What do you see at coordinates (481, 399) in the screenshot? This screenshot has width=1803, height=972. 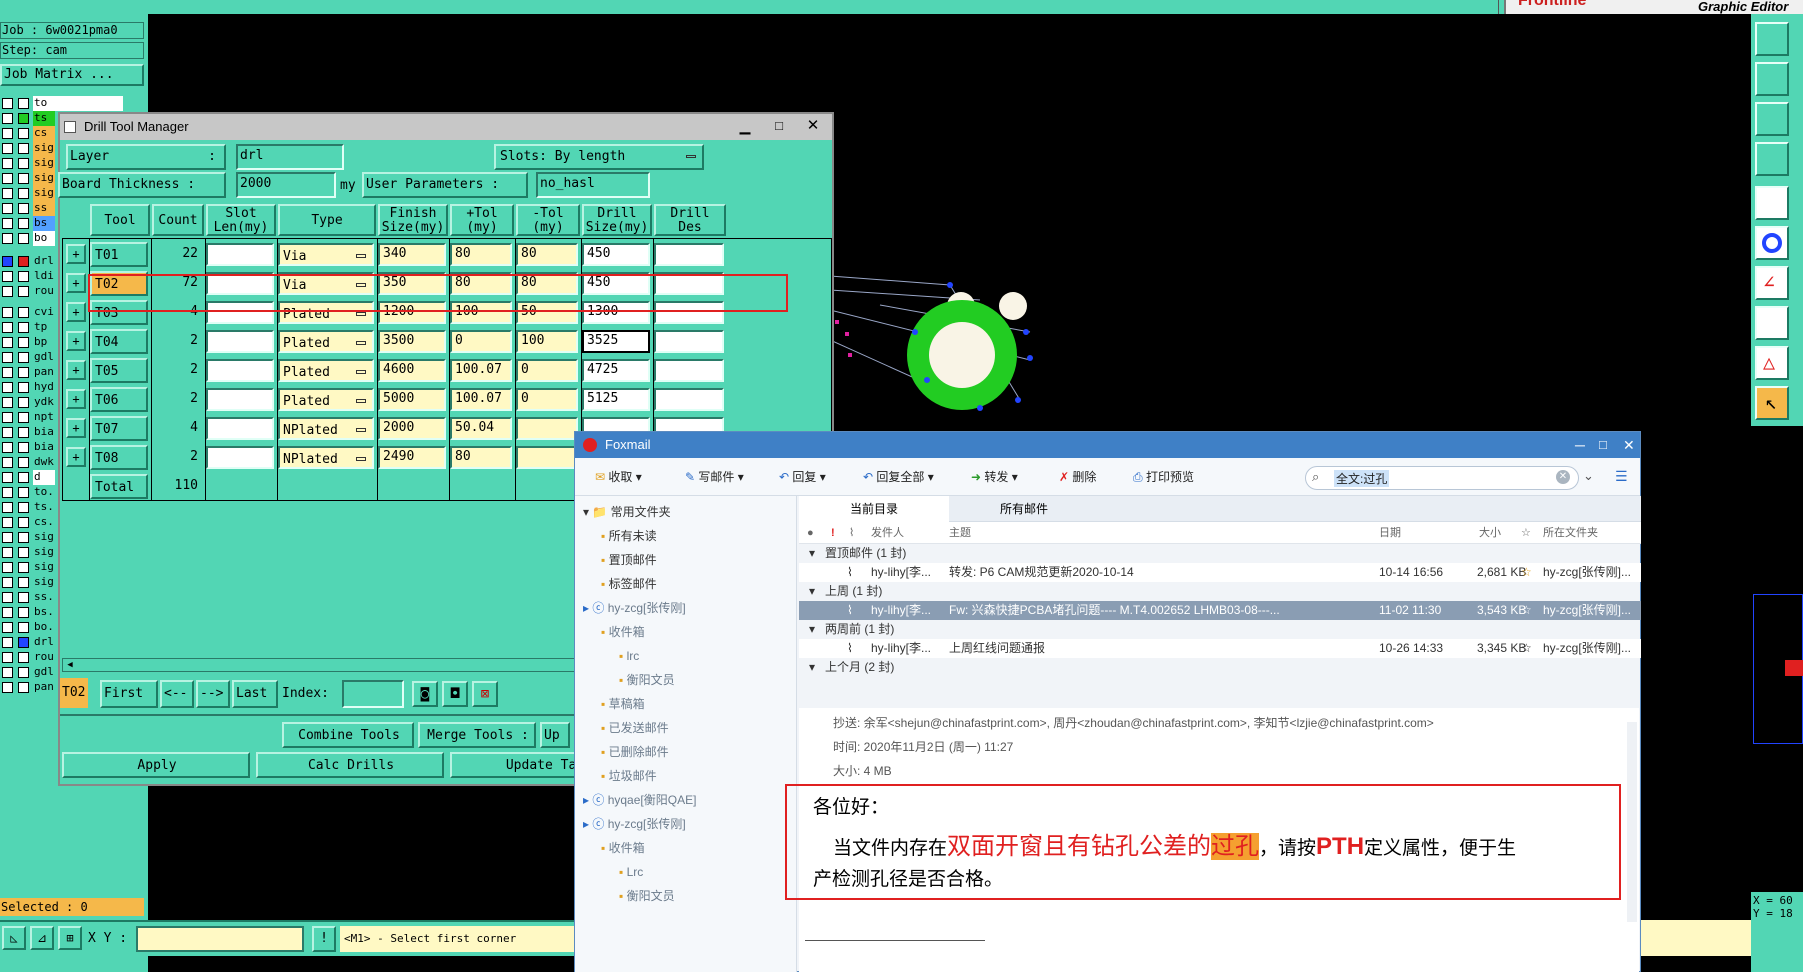 I see `ptol-field: 100.07` at bounding box center [481, 399].